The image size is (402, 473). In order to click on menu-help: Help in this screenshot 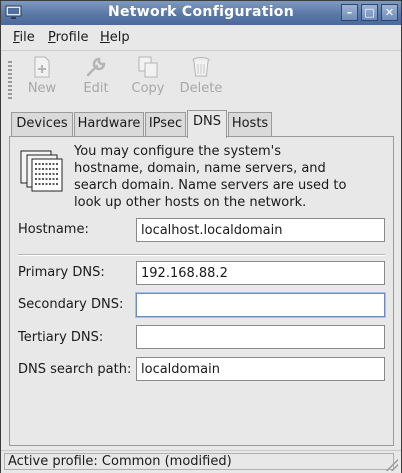, I will do `click(115, 37)`.